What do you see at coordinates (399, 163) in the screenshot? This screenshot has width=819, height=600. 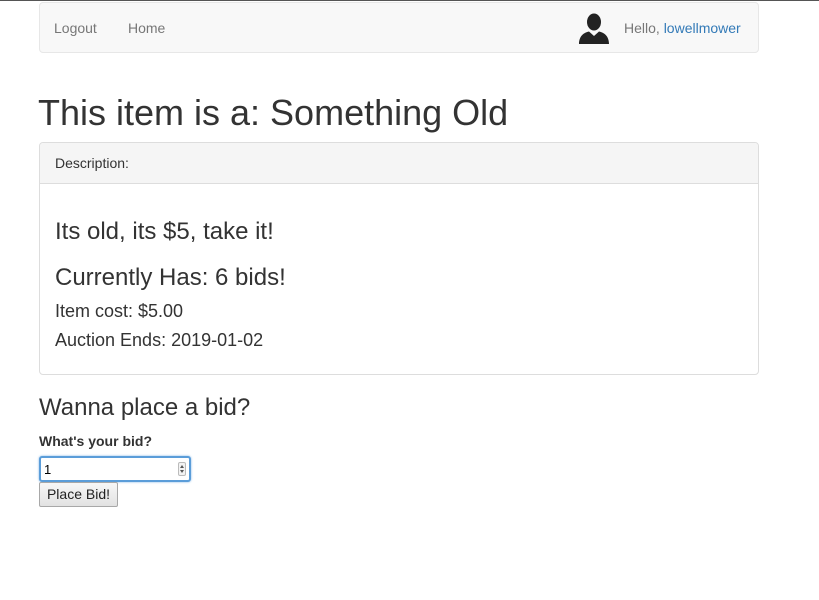 I see `panel-heading: Description:` at bounding box center [399, 163].